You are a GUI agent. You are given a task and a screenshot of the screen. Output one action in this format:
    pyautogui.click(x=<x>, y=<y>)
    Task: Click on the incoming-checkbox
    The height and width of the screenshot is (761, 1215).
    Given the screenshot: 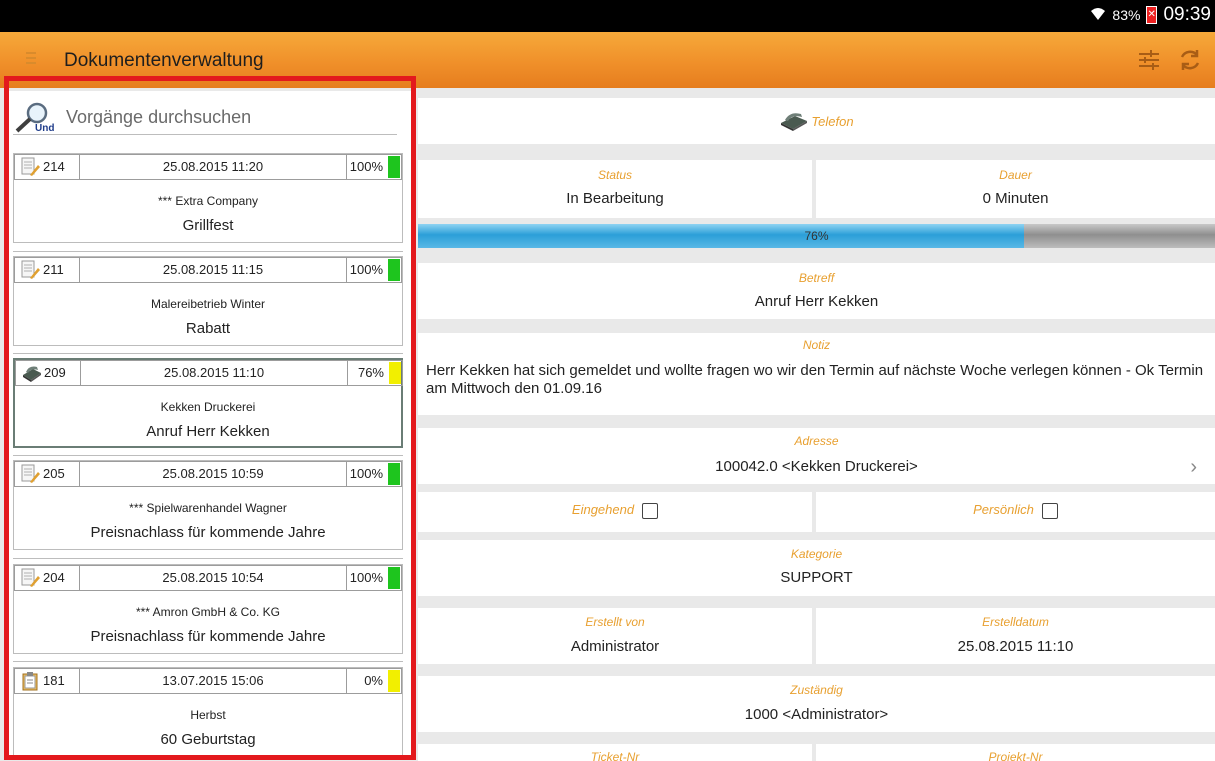 What is the action you would take?
    pyautogui.click(x=650, y=510)
    